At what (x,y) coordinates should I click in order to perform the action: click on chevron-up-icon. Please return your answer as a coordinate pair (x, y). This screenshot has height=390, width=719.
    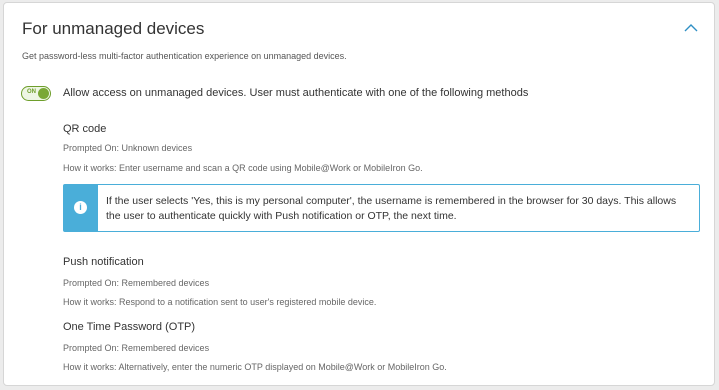
    Looking at the image, I should click on (691, 28).